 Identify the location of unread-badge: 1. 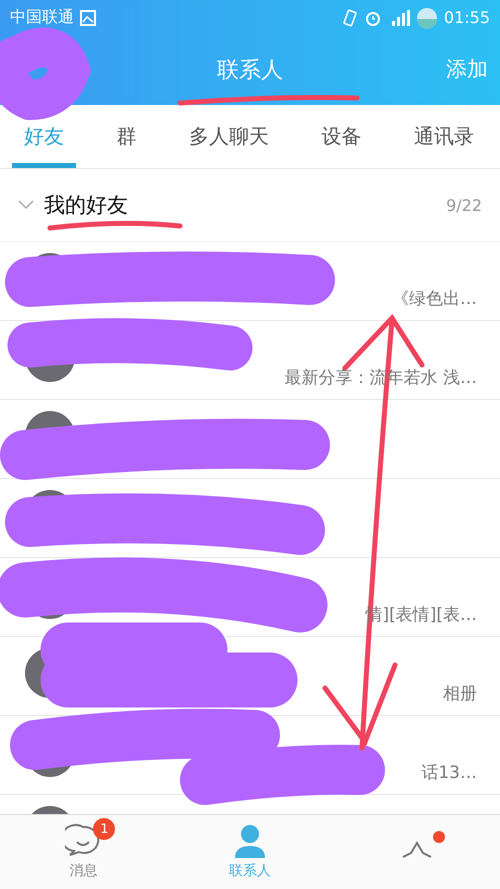
(104, 829).